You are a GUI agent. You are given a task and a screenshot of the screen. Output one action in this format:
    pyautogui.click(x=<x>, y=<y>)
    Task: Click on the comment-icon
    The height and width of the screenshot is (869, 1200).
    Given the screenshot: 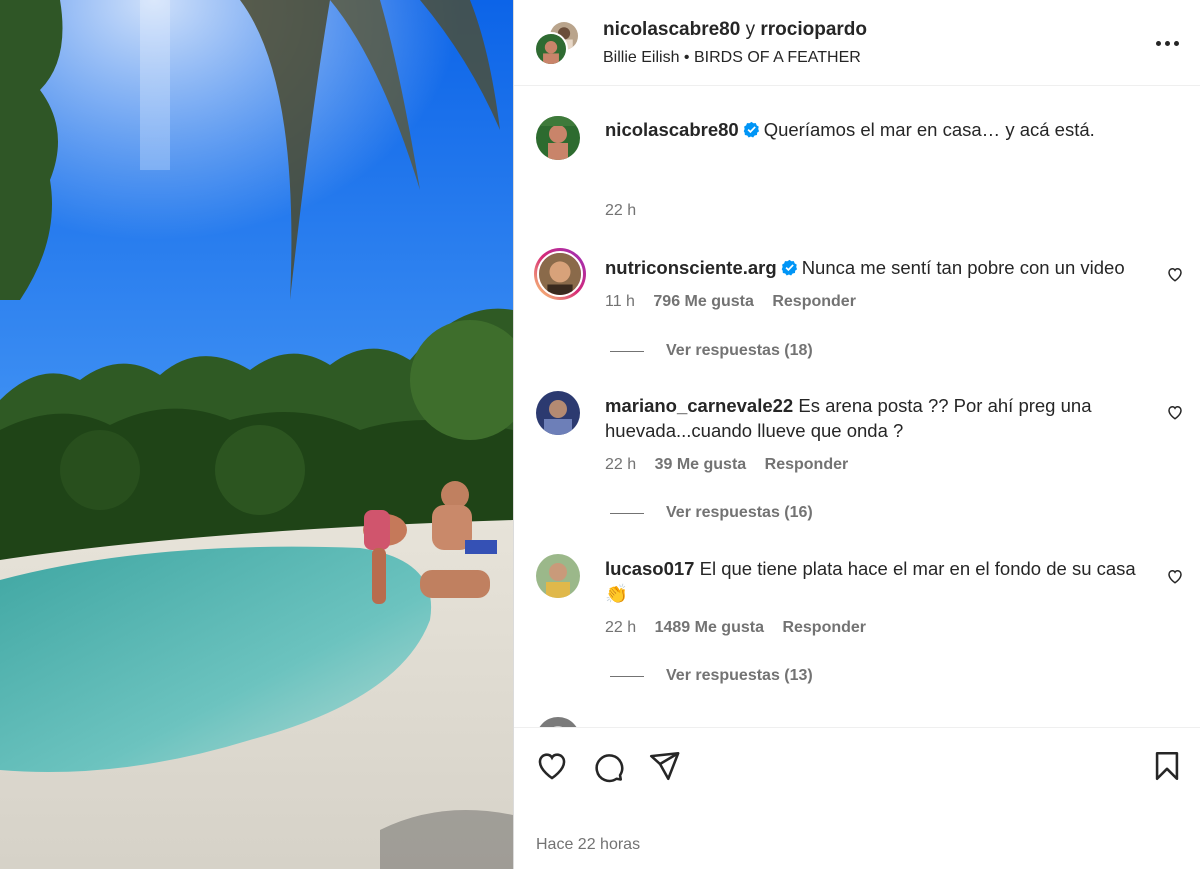 What is the action you would take?
    pyautogui.click(x=608, y=766)
    